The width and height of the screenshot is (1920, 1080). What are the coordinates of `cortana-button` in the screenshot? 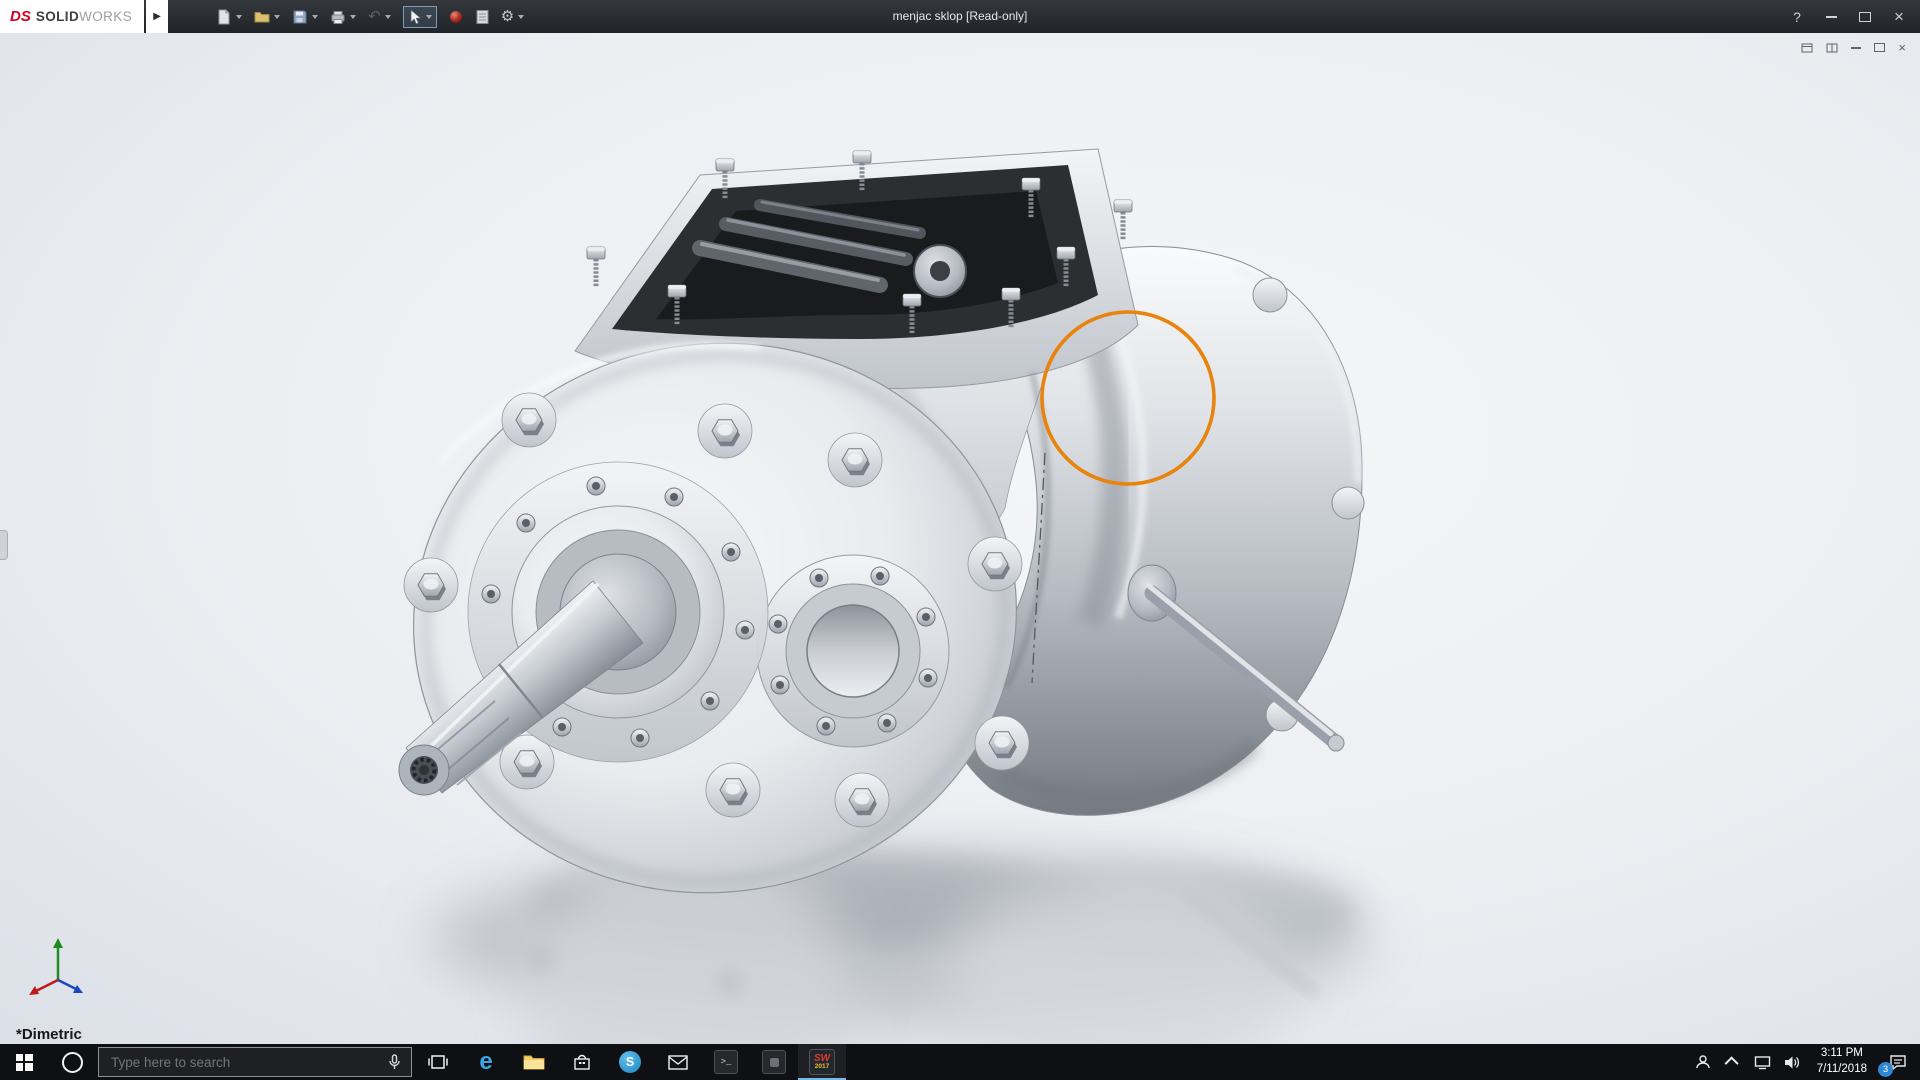 It's located at (72, 1062).